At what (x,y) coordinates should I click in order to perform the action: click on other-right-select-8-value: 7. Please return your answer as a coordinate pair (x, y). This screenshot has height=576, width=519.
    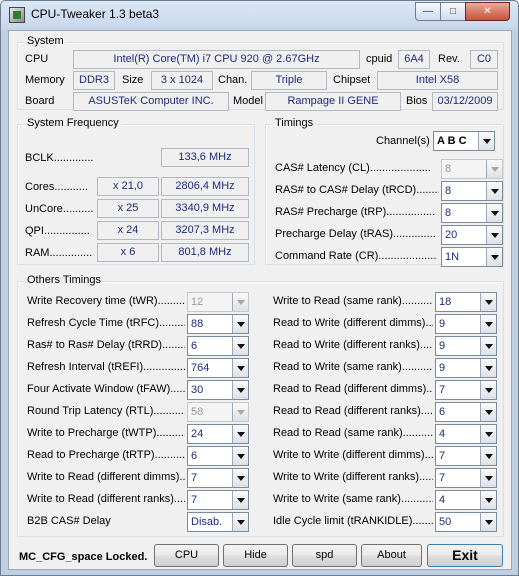
    Looking at the image, I should click on (442, 478).